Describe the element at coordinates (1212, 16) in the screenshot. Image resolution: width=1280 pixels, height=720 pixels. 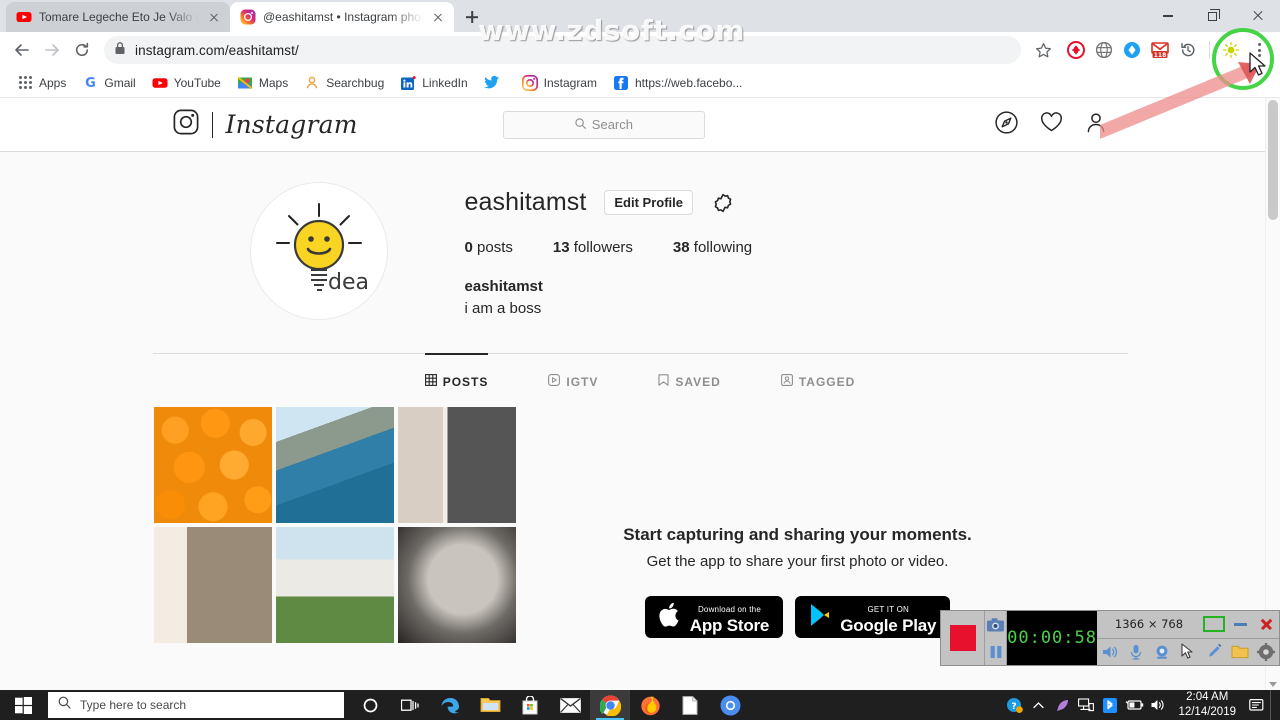
I see `maximize-restore-button` at that location.